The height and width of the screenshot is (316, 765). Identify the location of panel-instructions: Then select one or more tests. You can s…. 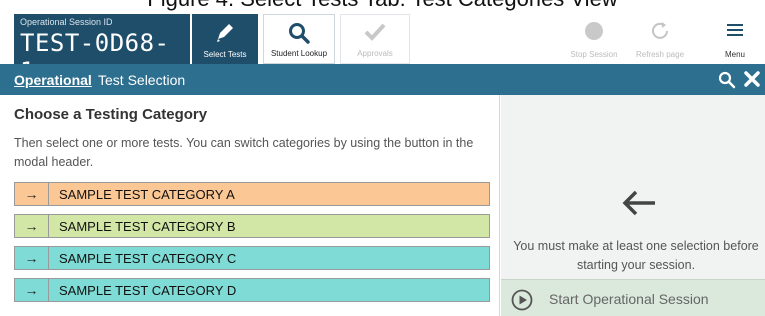
(244, 152).